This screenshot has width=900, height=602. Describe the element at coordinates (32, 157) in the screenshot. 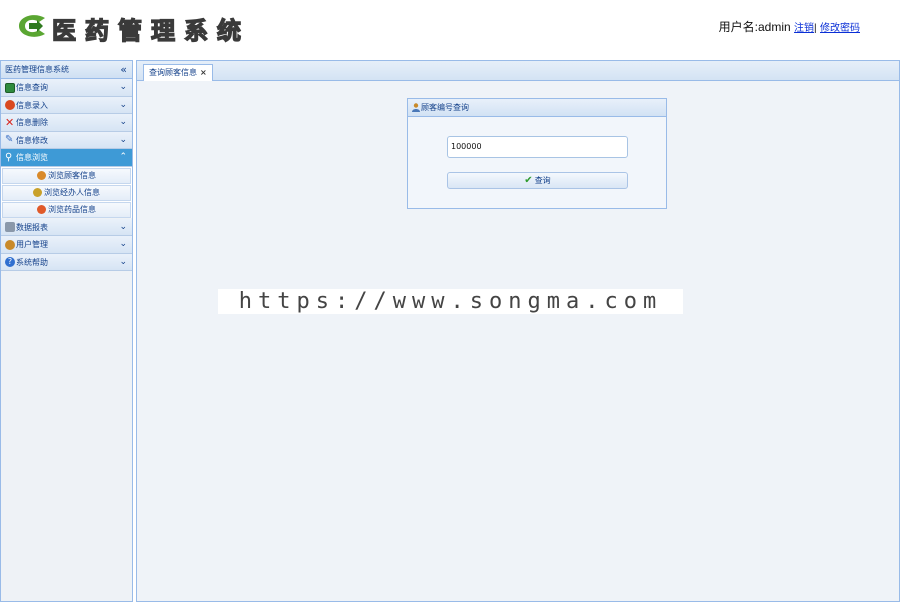

I see `menu-label: 信息浏览` at that location.